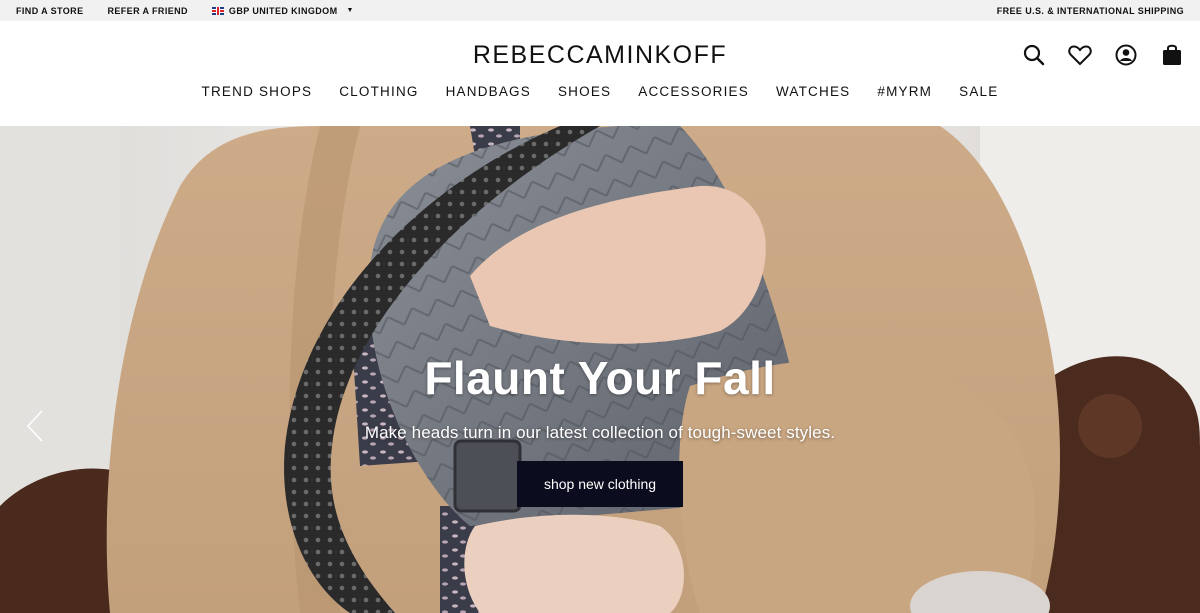 Image resolution: width=1200 pixels, height=613 pixels. What do you see at coordinates (1080, 55) in the screenshot?
I see `heart-icon` at bounding box center [1080, 55].